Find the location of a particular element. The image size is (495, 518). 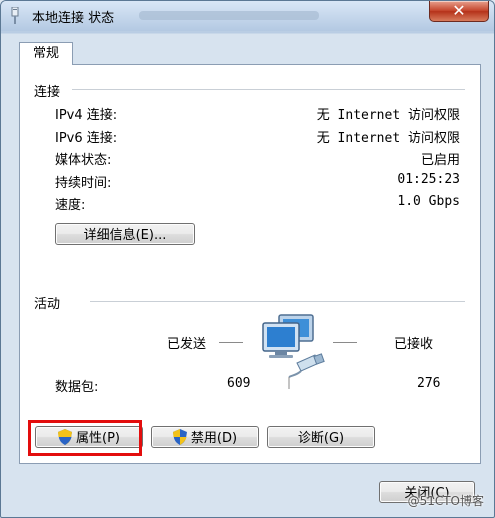

disable-button: 禁用(D) is located at coordinates (205, 437).